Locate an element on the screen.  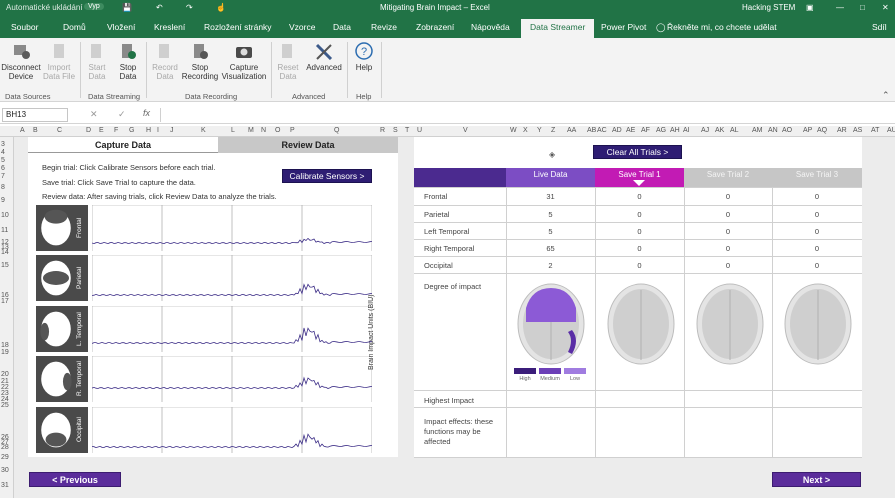
column-header: C is located at coordinates (59, 130).